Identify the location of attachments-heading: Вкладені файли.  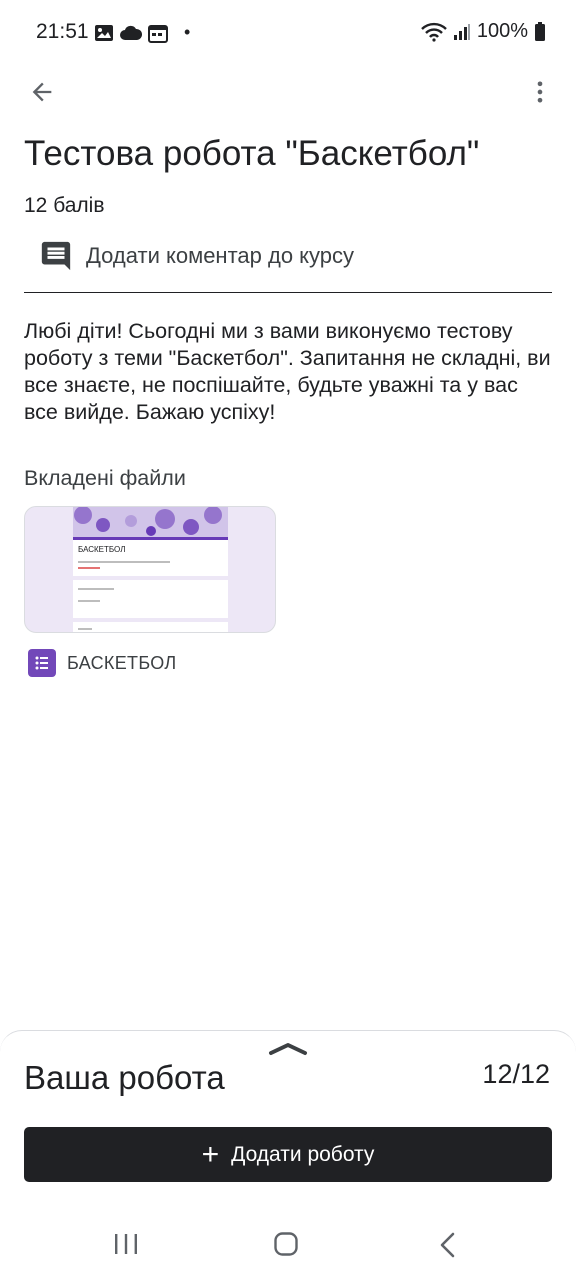
(105, 478).